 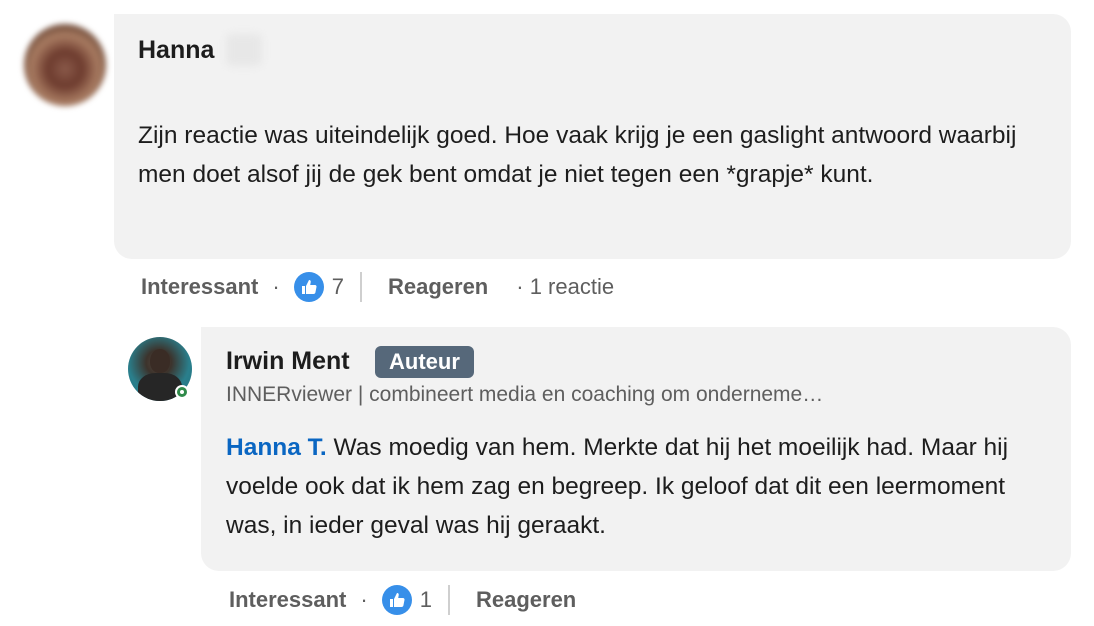 What do you see at coordinates (377, 287) in the screenshot?
I see `comment-actions: Interessant · 7 Reageren · 1 reactie` at bounding box center [377, 287].